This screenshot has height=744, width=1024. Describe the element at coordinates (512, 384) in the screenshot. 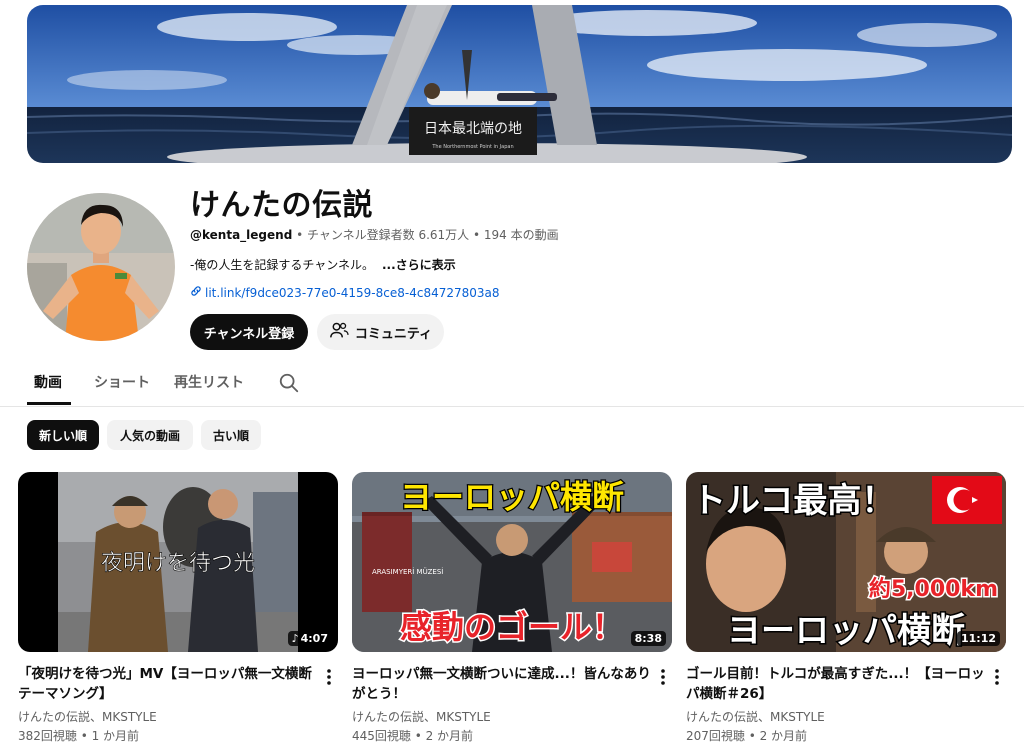

I see `channel-tabs: 動画 ショート 再生リスト` at that location.